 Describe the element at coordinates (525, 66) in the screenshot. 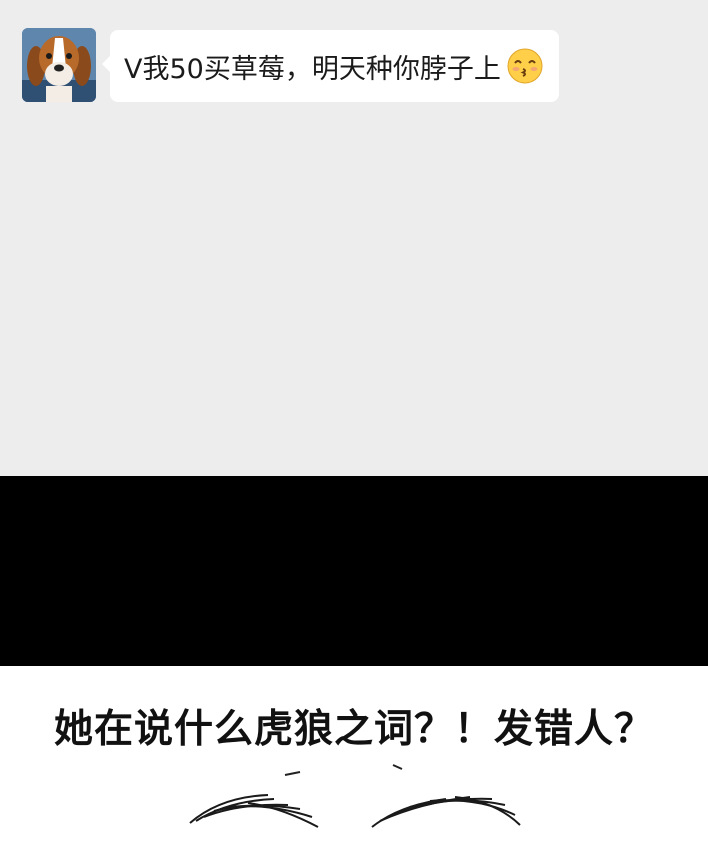

I see `kissing-face-emoji-icon` at that location.